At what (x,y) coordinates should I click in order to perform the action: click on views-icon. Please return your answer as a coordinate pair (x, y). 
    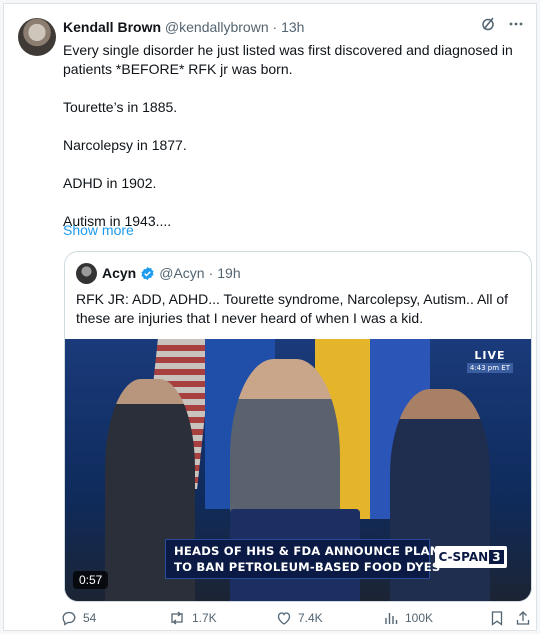
    Looking at the image, I should click on (391, 618).